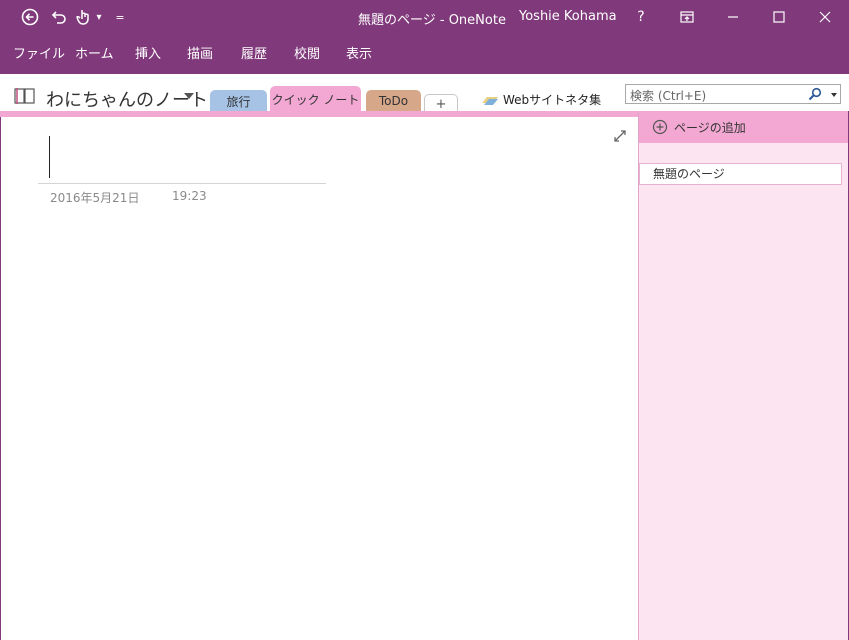 The width and height of the screenshot is (849, 640). What do you see at coordinates (568, 16) in the screenshot?
I see `user-name: Yoshie Kohama` at bounding box center [568, 16].